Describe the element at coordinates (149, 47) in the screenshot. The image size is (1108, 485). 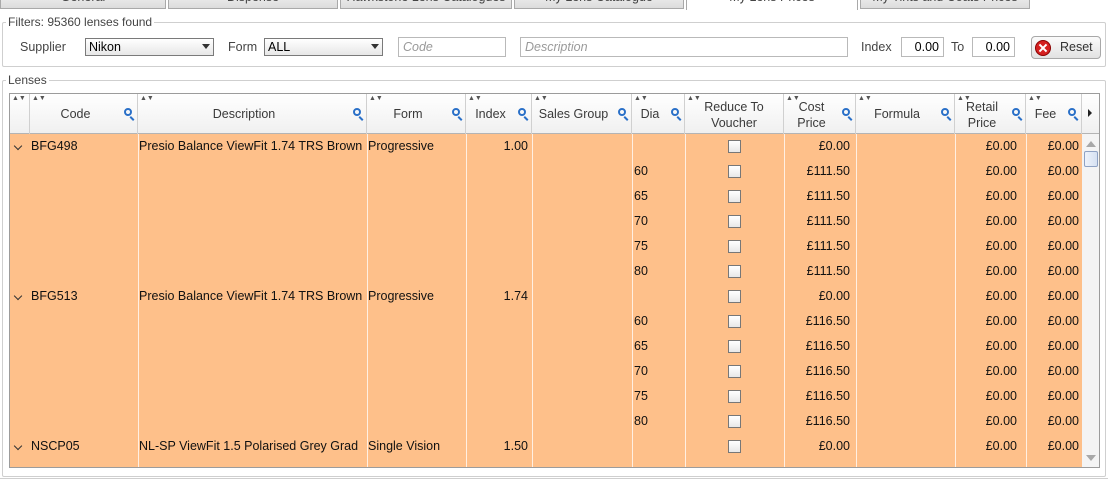
I see `supplier-select: Nikon` at that location.